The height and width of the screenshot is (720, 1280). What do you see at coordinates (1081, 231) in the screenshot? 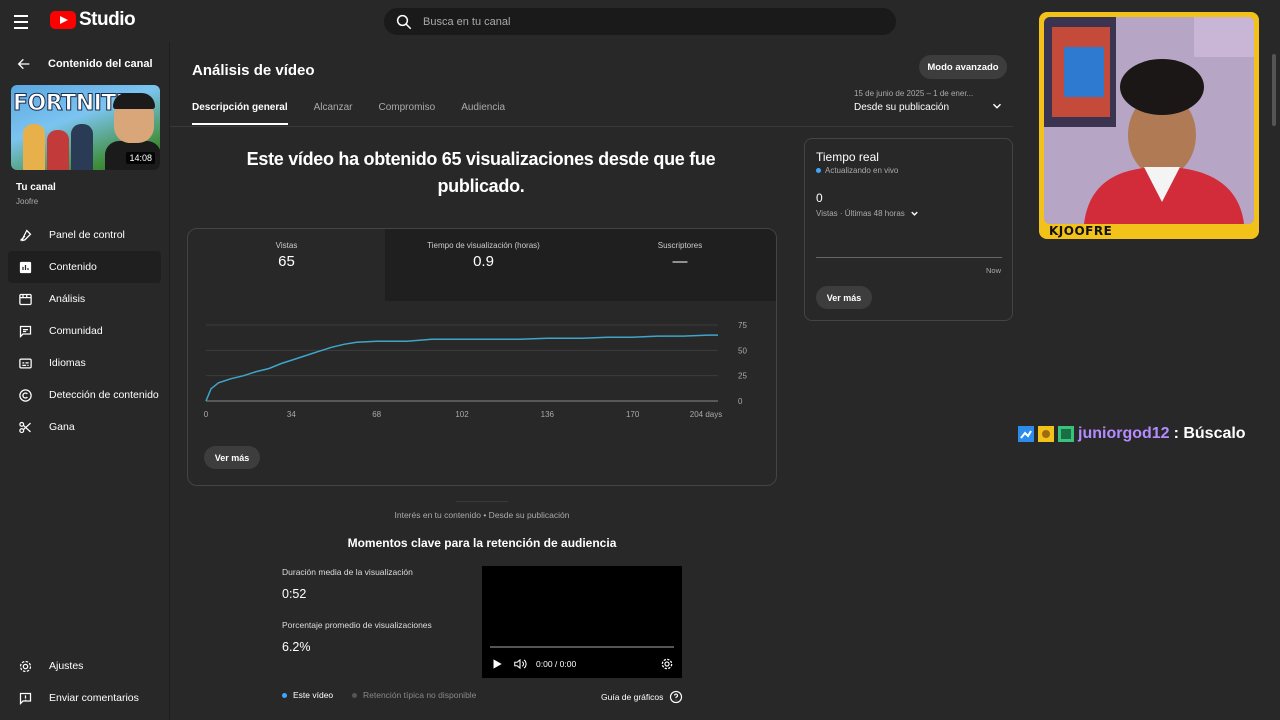
I see `webcam-name-label: KJOOFRE` at bounding box center [1081, 231].